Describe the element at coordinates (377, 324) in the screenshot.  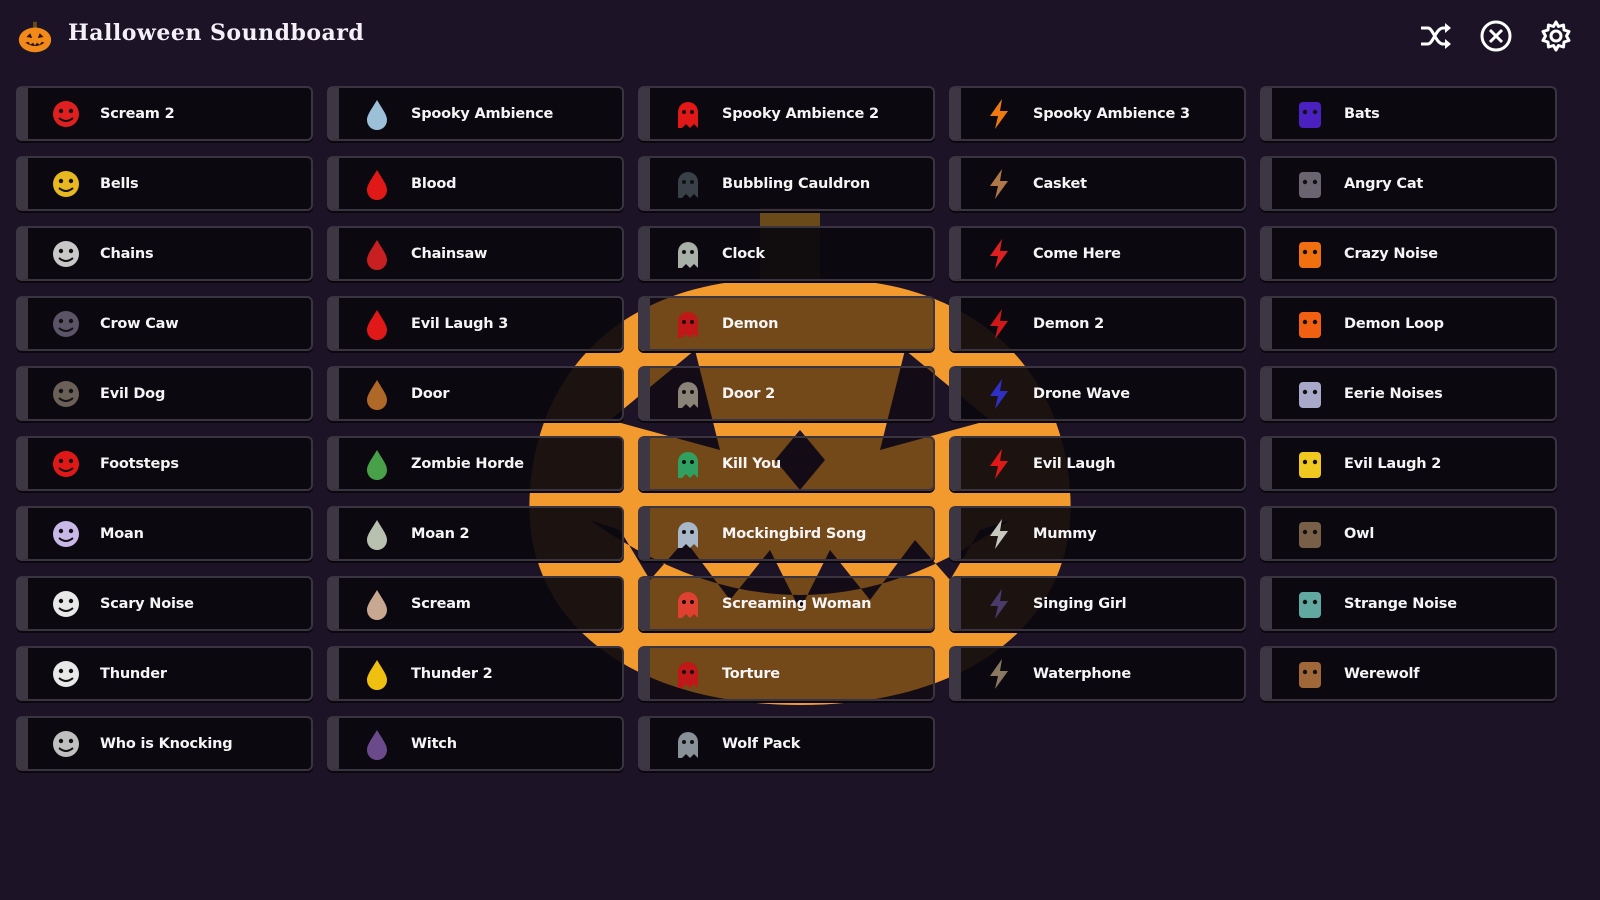
I see `laughing-face-icon` at that location.